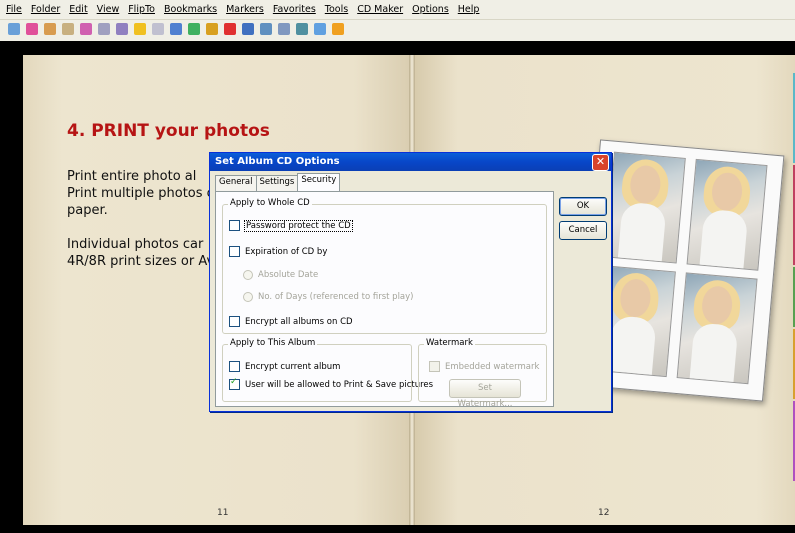  I want to click on menu-folder: Folder, so click(45, 9).